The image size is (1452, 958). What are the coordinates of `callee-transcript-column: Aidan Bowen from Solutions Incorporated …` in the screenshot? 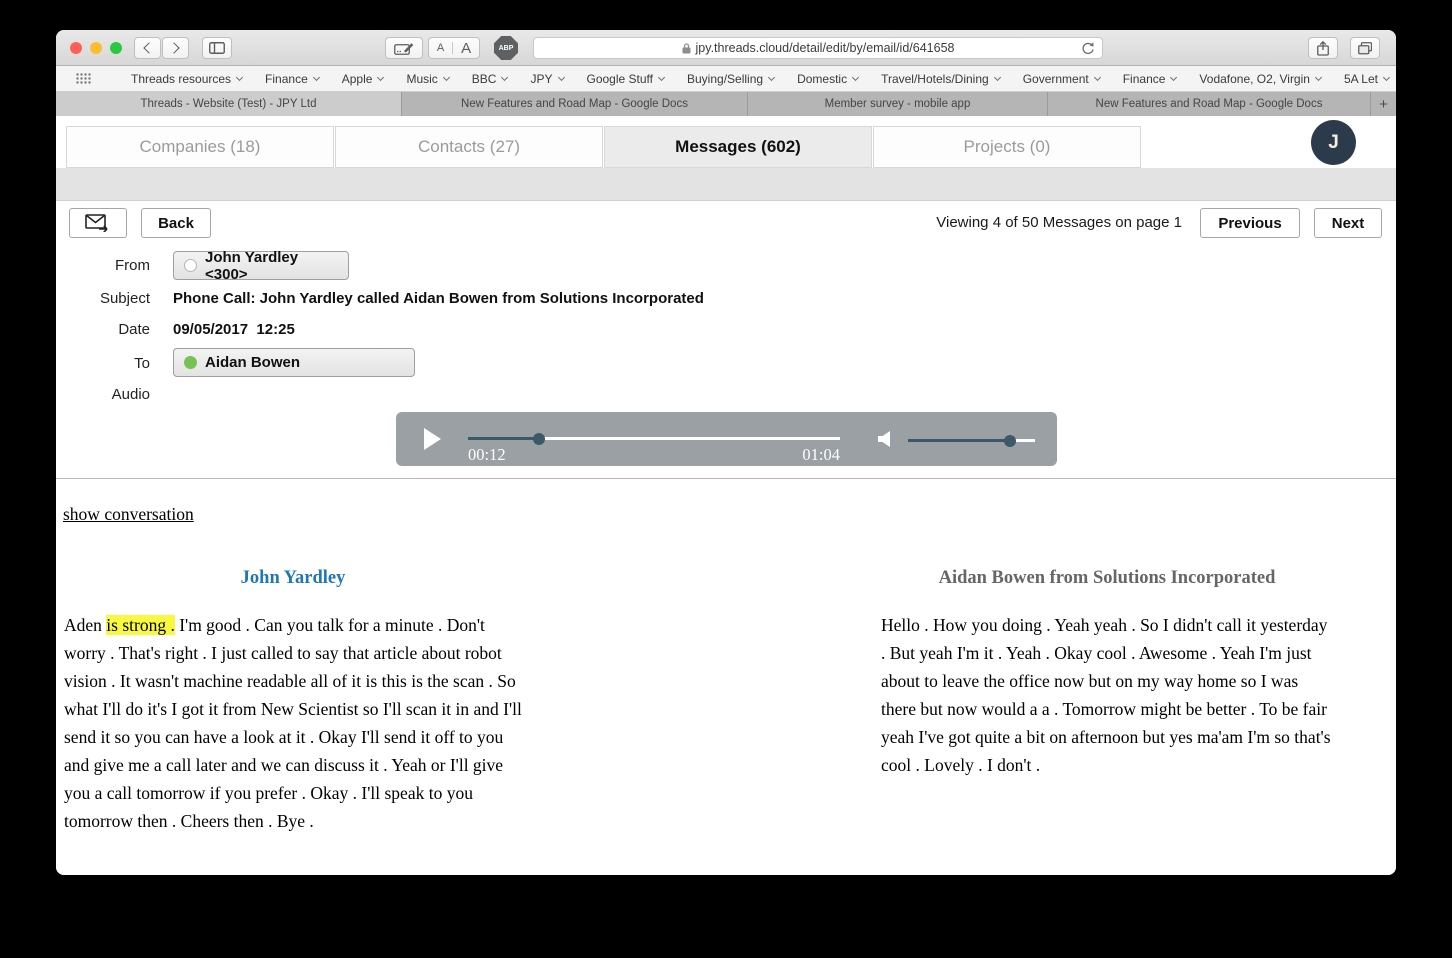 It's located at (1107, 673).